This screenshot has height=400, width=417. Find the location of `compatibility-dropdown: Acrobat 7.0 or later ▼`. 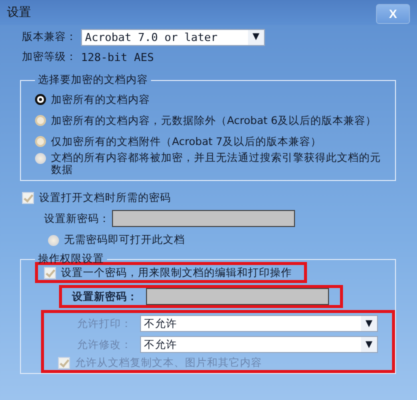

compatibility-dropdown: Acrobat 7.0 or later ▼ is located at coordinates (173, 37).